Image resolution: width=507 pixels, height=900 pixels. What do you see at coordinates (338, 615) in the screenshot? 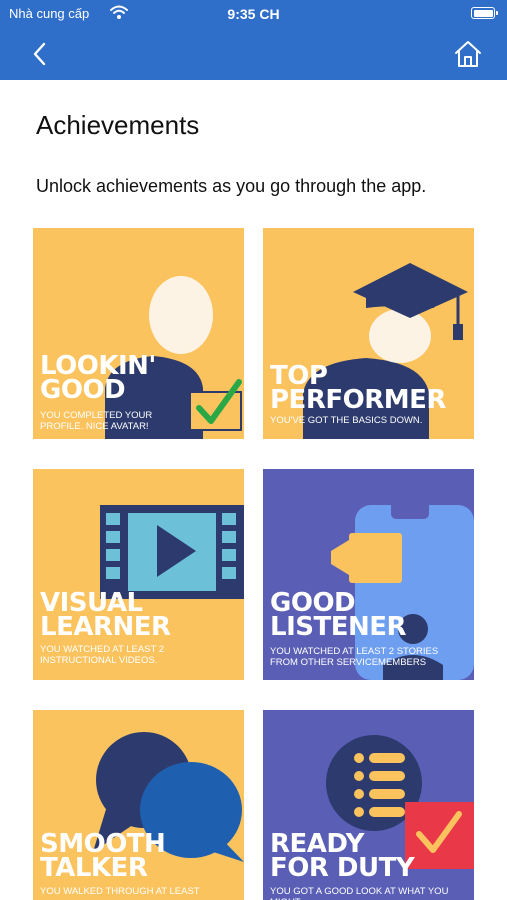
I see `achievement-title: GOOD LISTENER` at bounding box center [338, 615].